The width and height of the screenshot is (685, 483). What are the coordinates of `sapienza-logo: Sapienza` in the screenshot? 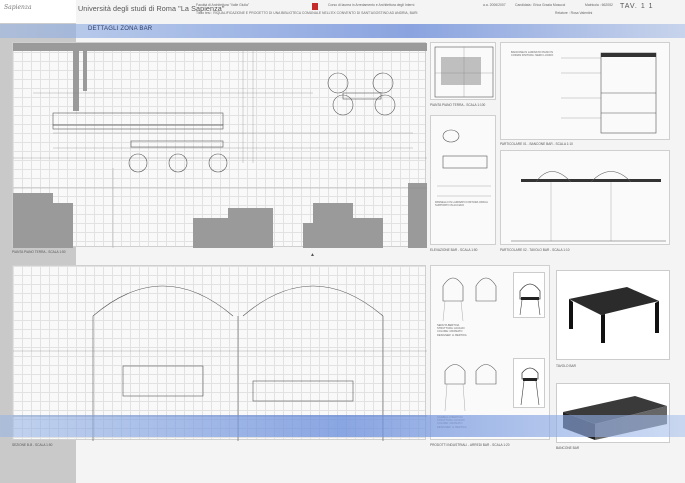 It's located at (18, 7).